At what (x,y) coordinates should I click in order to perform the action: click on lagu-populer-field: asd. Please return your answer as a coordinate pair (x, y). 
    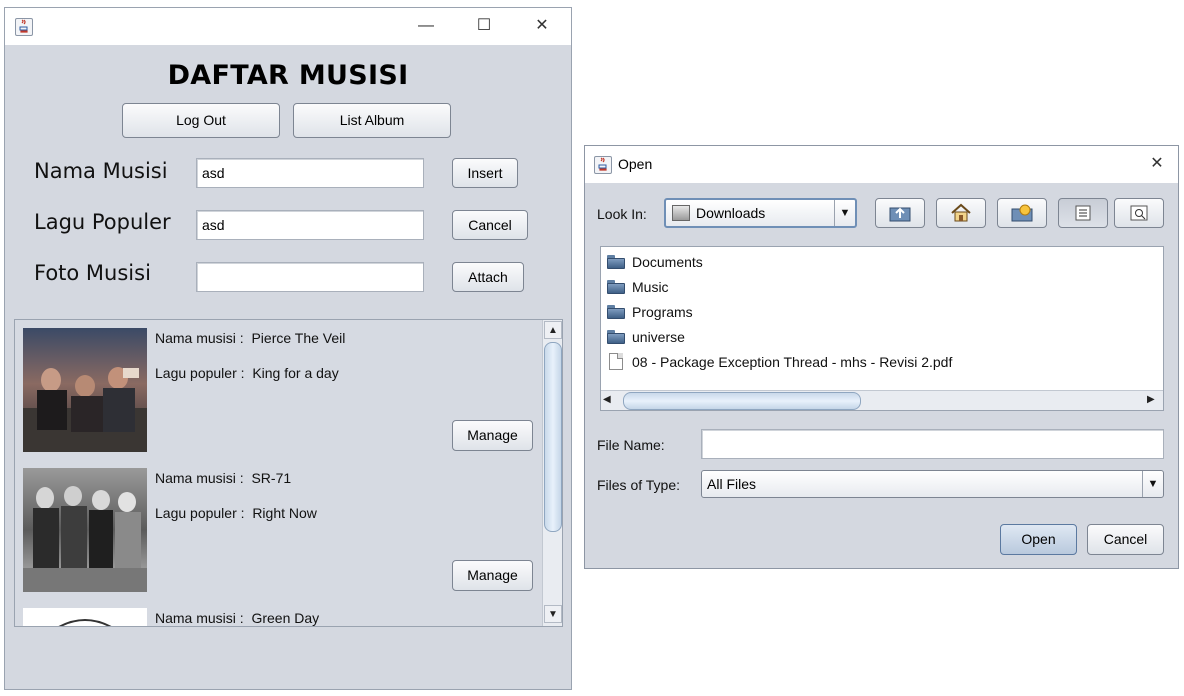
    Looking at the image, I should click on (310, 225).